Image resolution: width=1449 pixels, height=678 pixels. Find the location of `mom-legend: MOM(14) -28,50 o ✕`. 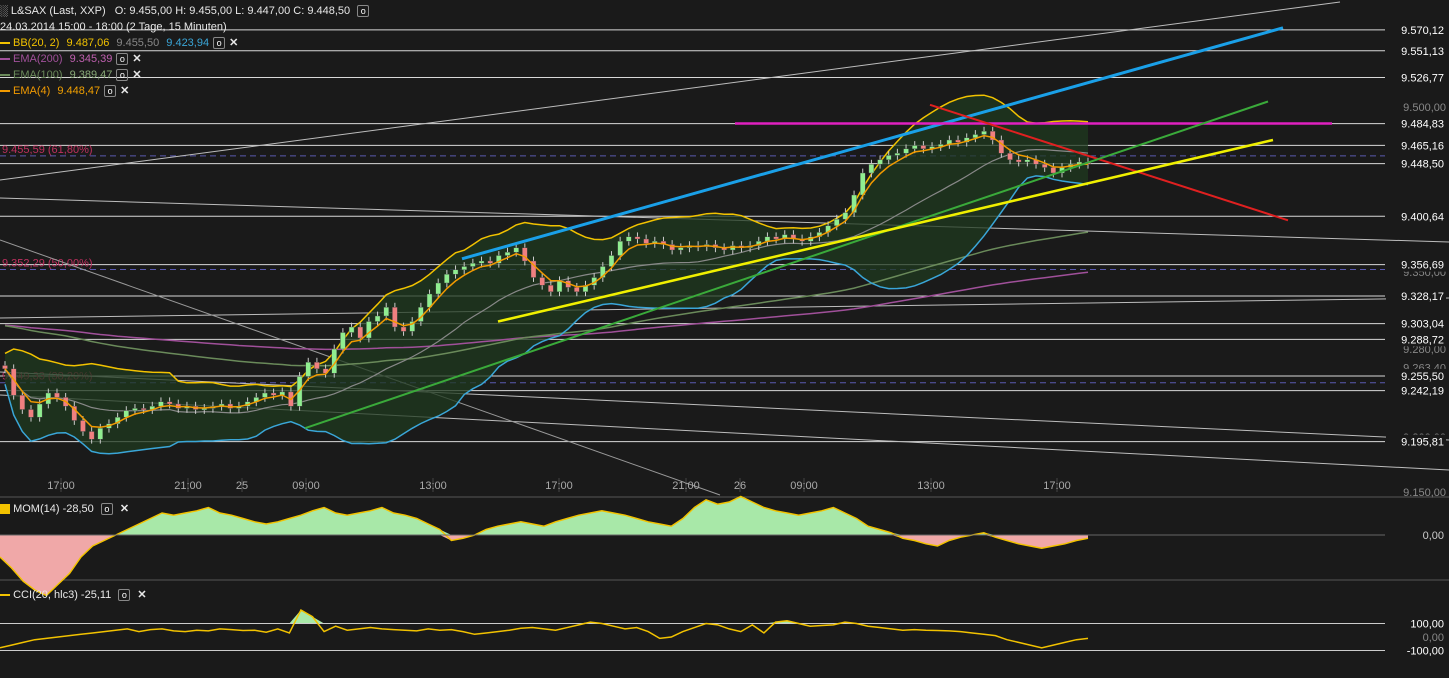

mom-legend: MOM(14) -28,50 o ✕ is located at coordinates (64, 509).